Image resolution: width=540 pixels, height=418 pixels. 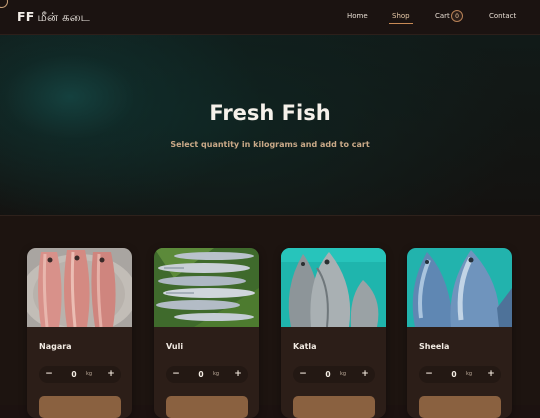 I want to click on product-name: Katla, so click(x=305, y=346).